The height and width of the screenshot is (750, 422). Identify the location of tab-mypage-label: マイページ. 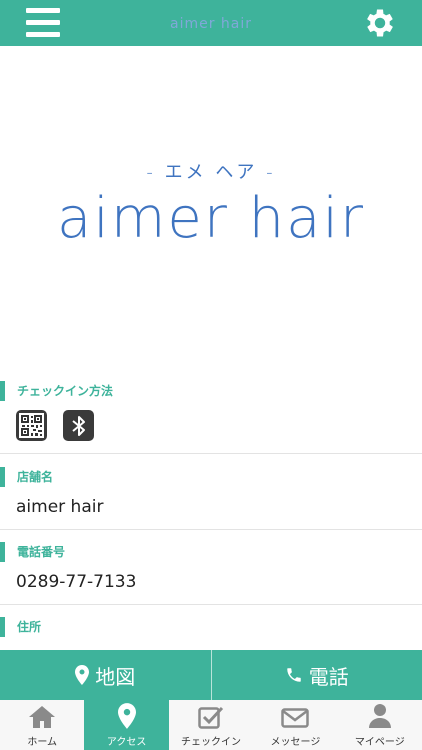
(379, 742).